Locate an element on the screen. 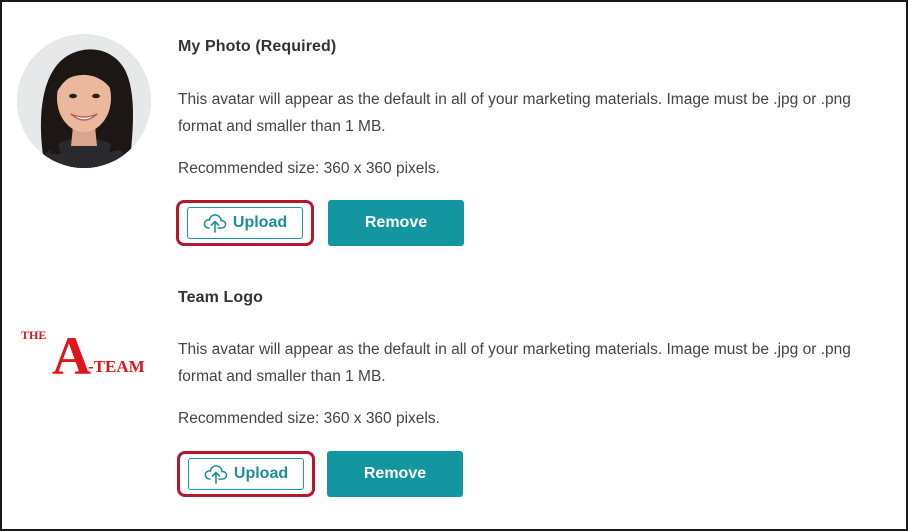  team-logo-image: THE A -TEAM is located at coordinates (85, 355).